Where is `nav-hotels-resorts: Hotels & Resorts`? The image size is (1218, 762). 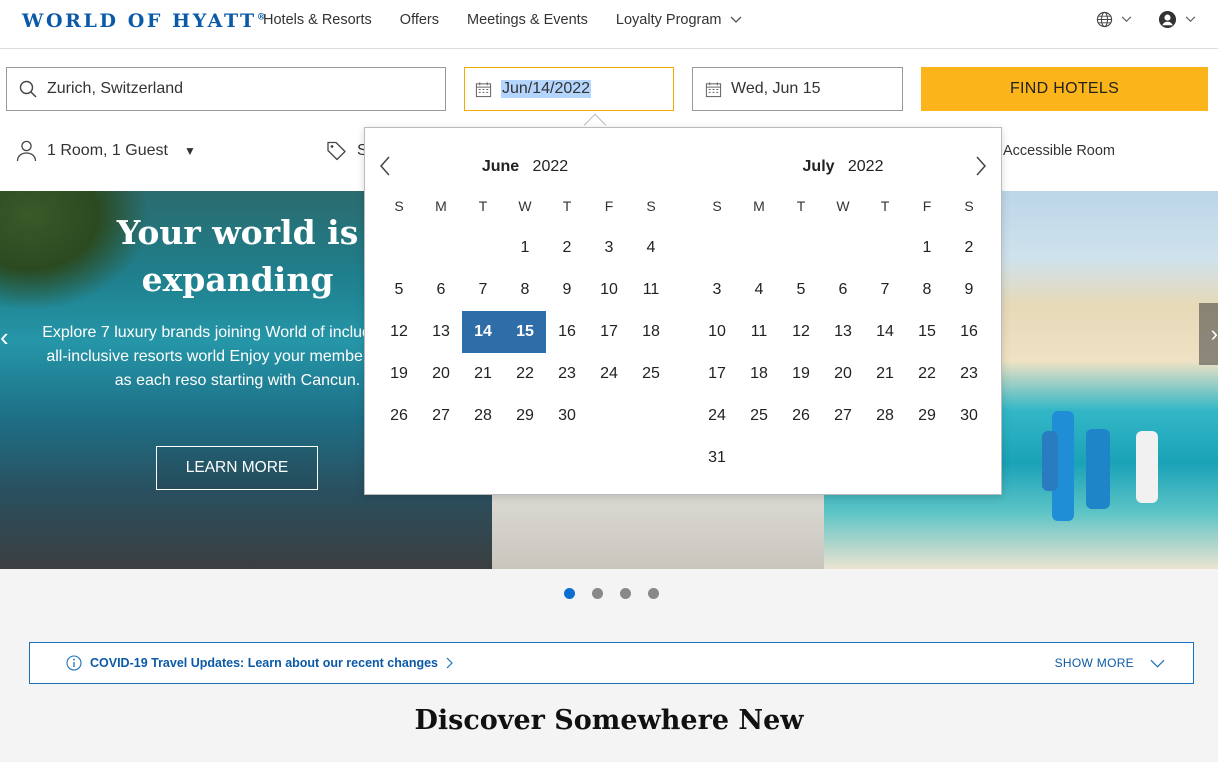 nav-hotels-resorts: Hotels & Resorts is located at coordinates (317, 20).